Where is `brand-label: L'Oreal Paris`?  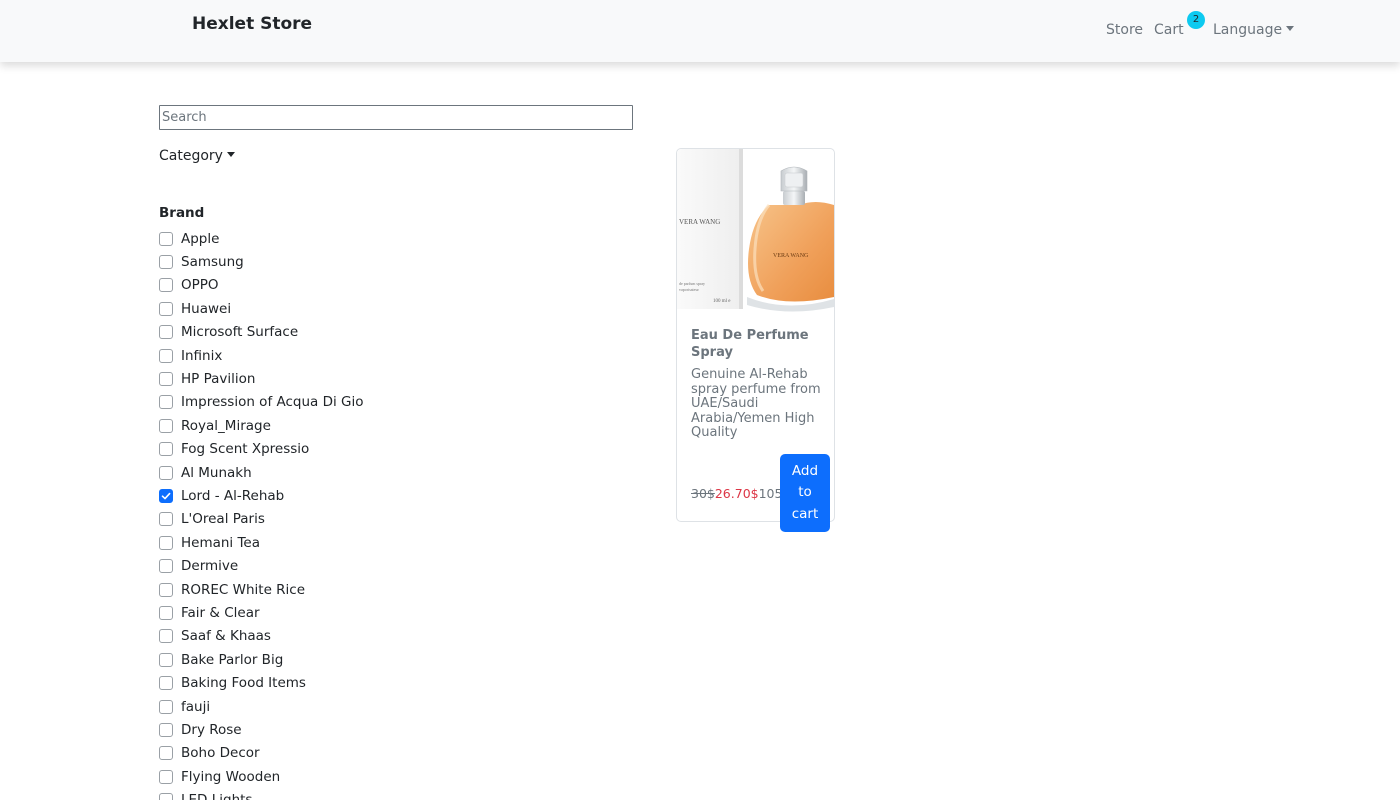
brand-label: L'Oreal Paris is located at coordinates (223, 519).